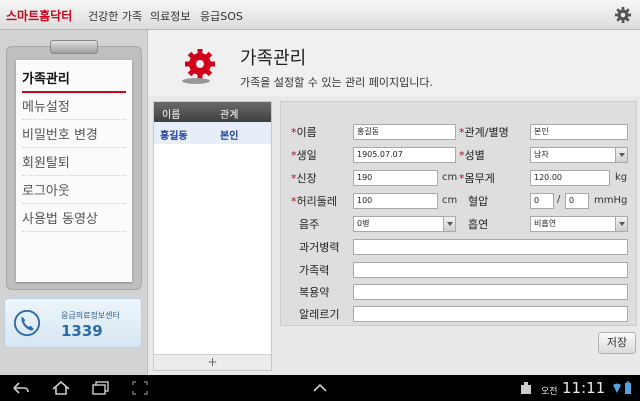 This screenshot has width=640, height=401. What do you see at coordinates (611, 200) in the screenshot?
I see `bp-unit: mmHg` at bounding box center [611, 200].